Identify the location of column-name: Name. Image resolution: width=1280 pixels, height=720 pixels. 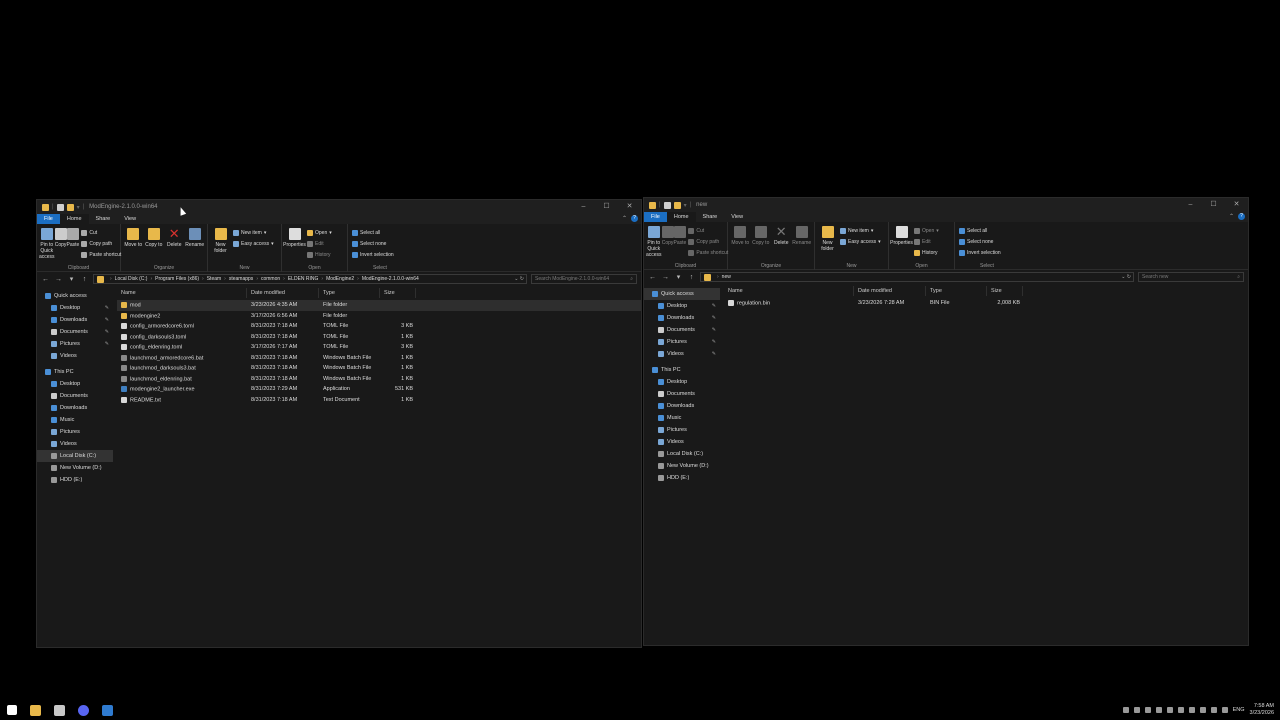
(182, 293).